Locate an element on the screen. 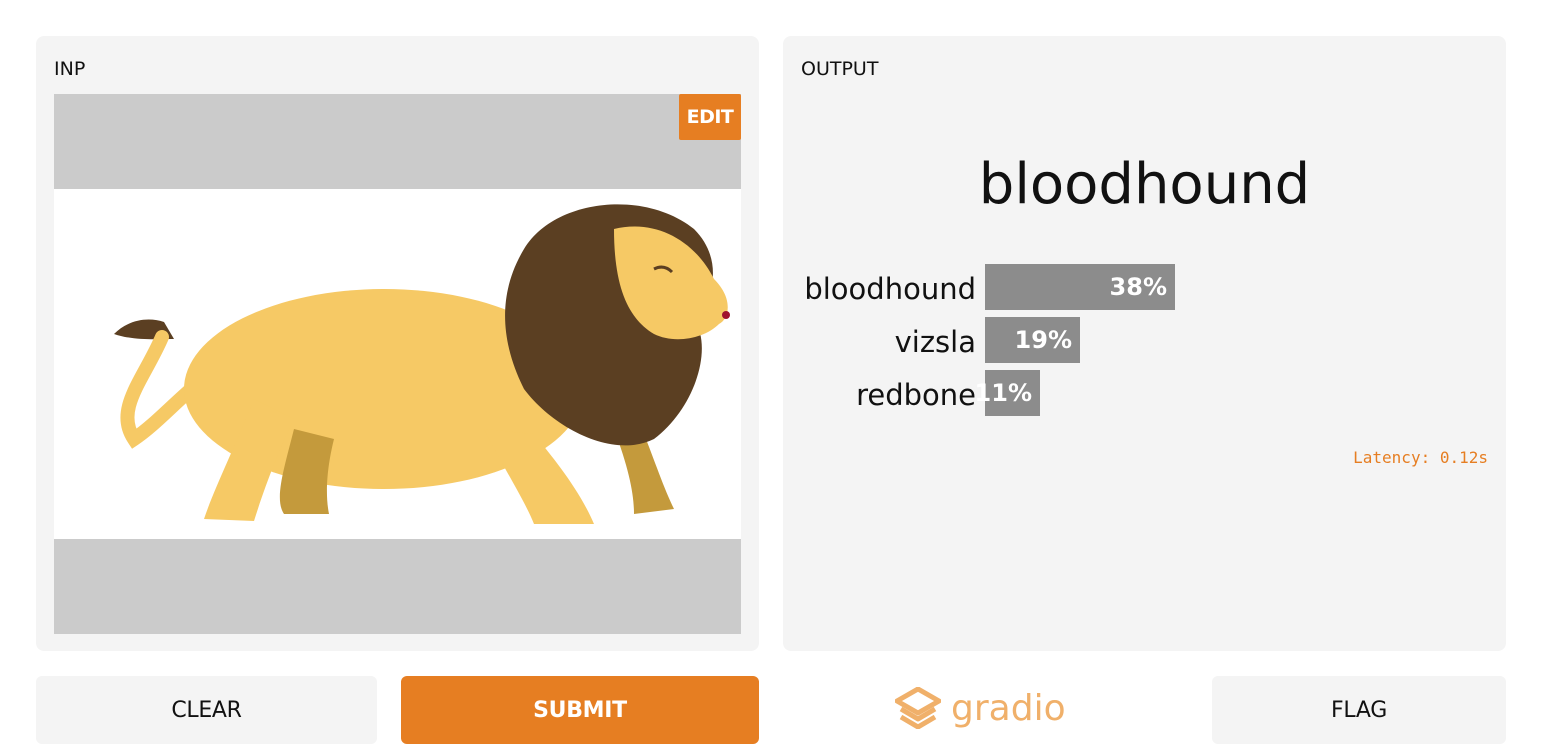 This screenshot has height=745, width=1542. flag-button: FLAG is located at coordinates (1359, 710).